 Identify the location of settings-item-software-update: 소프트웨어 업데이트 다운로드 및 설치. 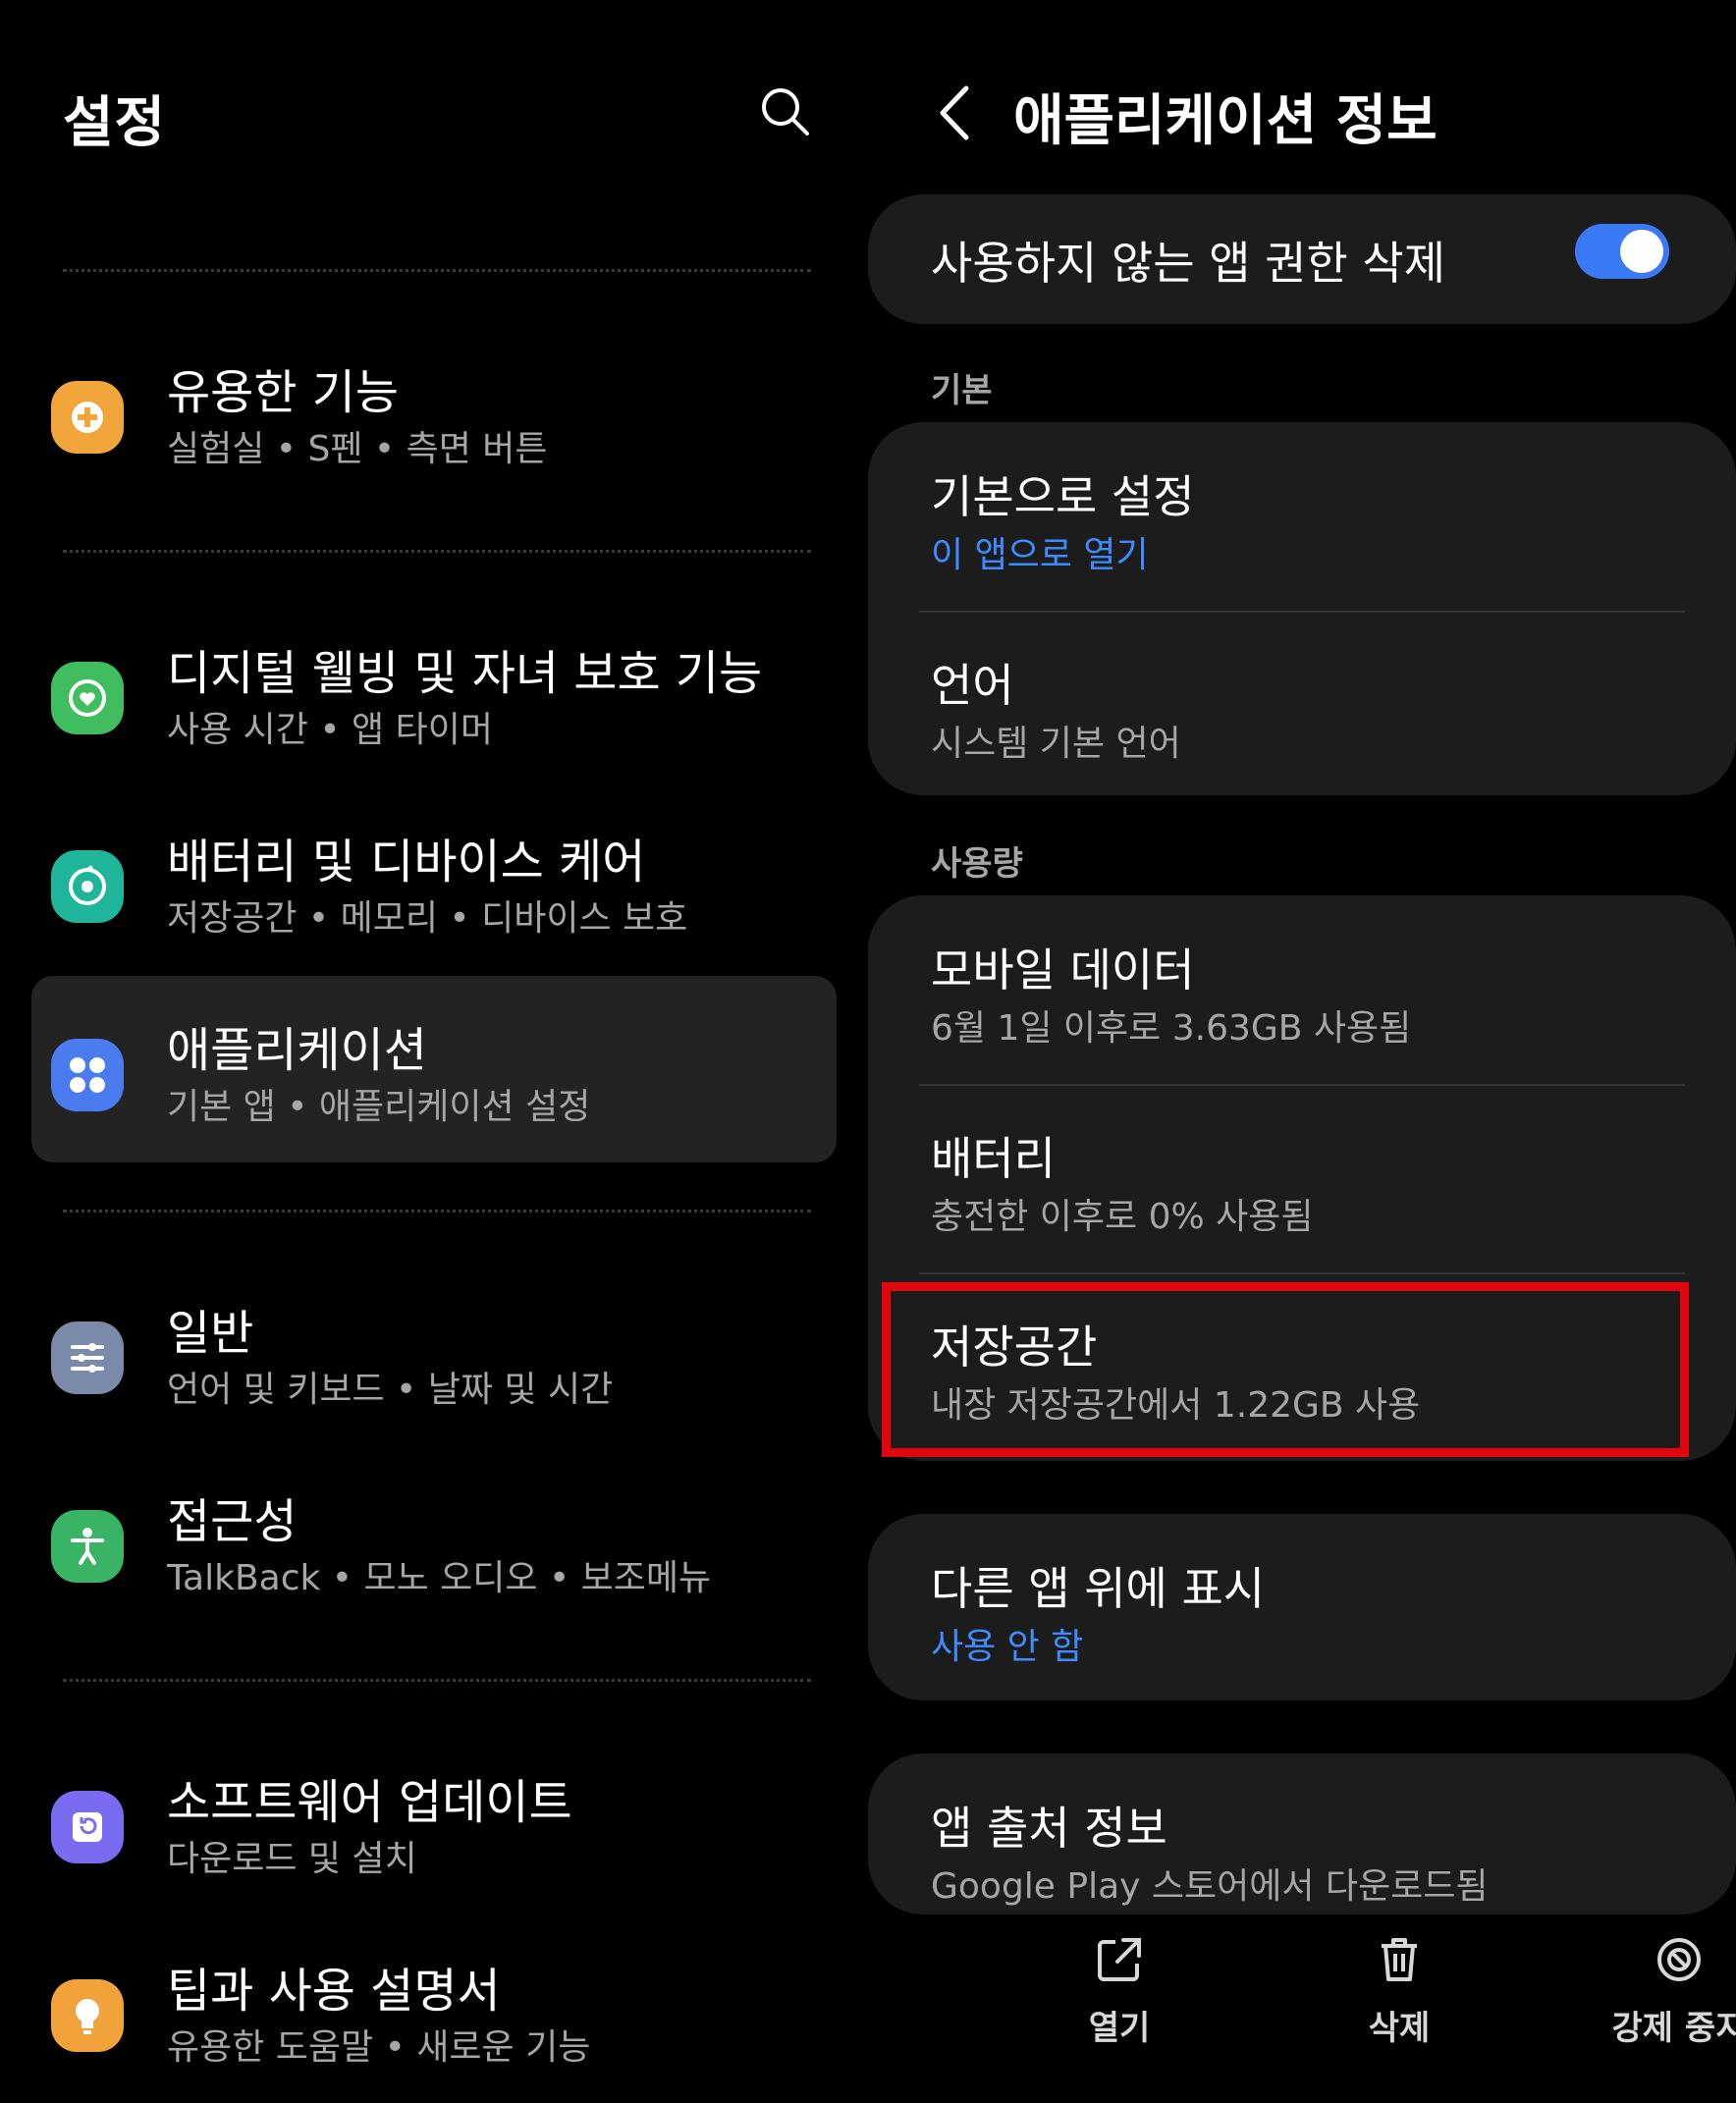
(434, 1821).